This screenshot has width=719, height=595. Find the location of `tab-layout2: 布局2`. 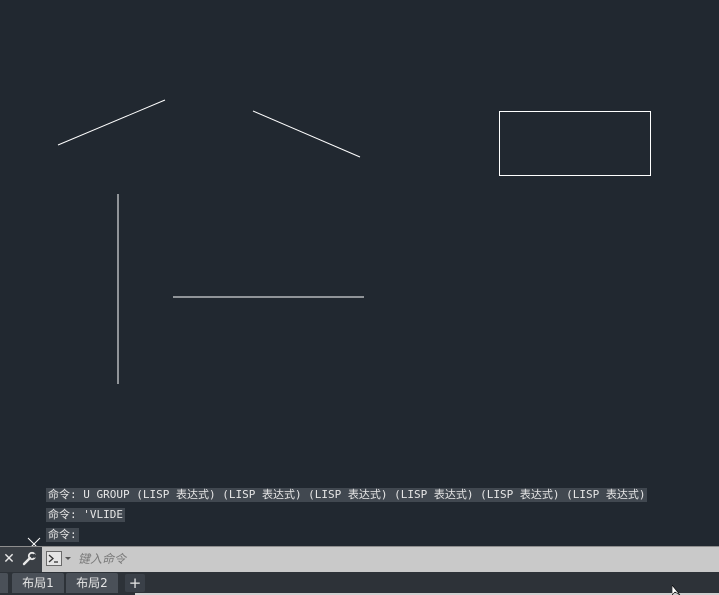

tab-layout2: 布局2 is located at coordinates (92, 583).